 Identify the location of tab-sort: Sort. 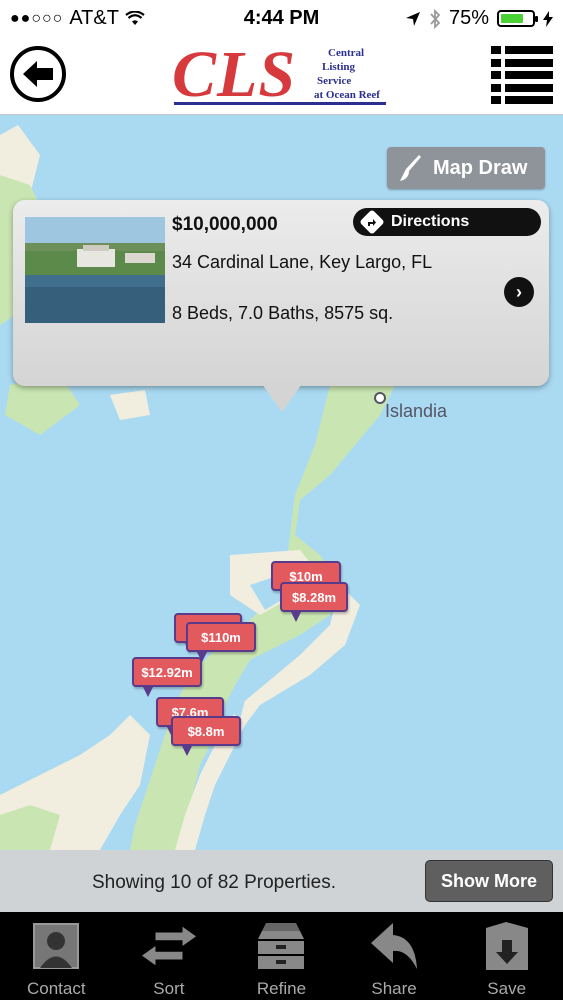
(169, 956).